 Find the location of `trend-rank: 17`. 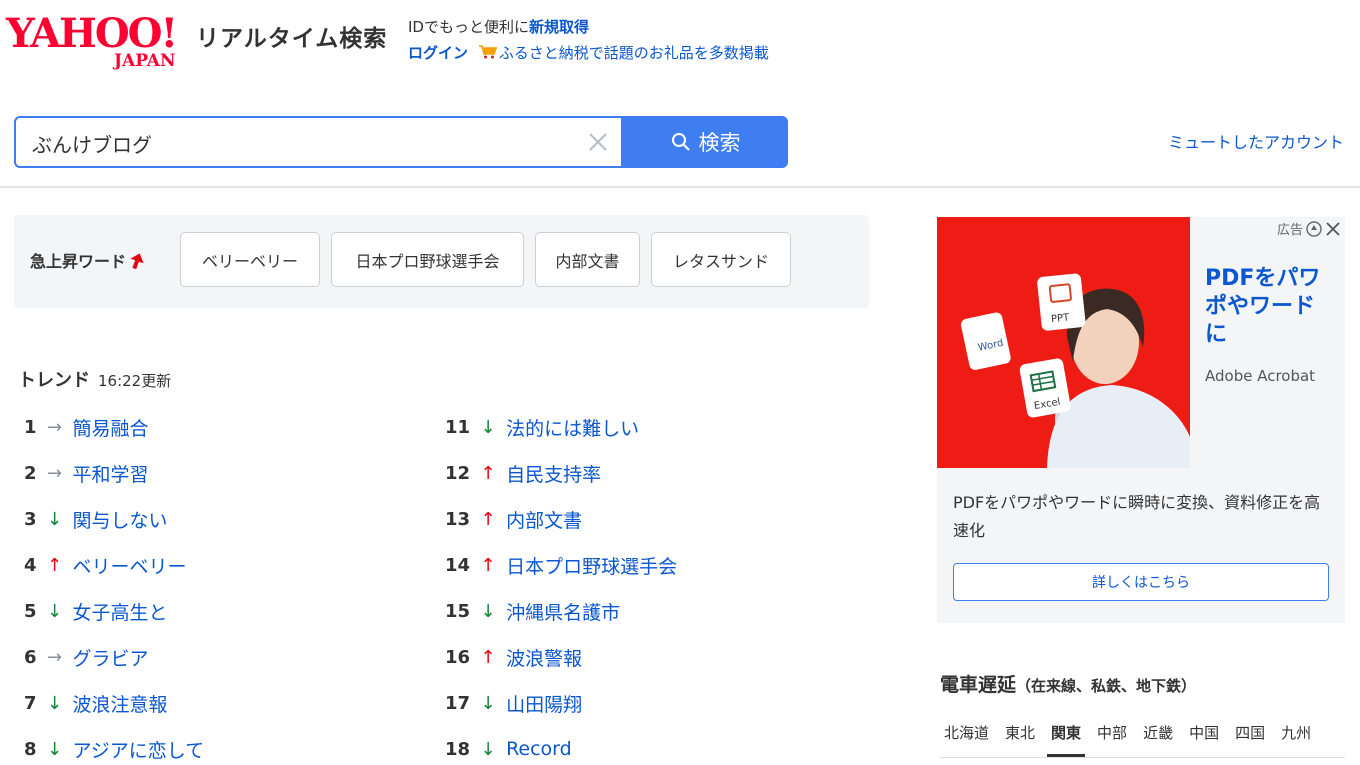

trend-rank: 17 is located at coordinates (458, 703).